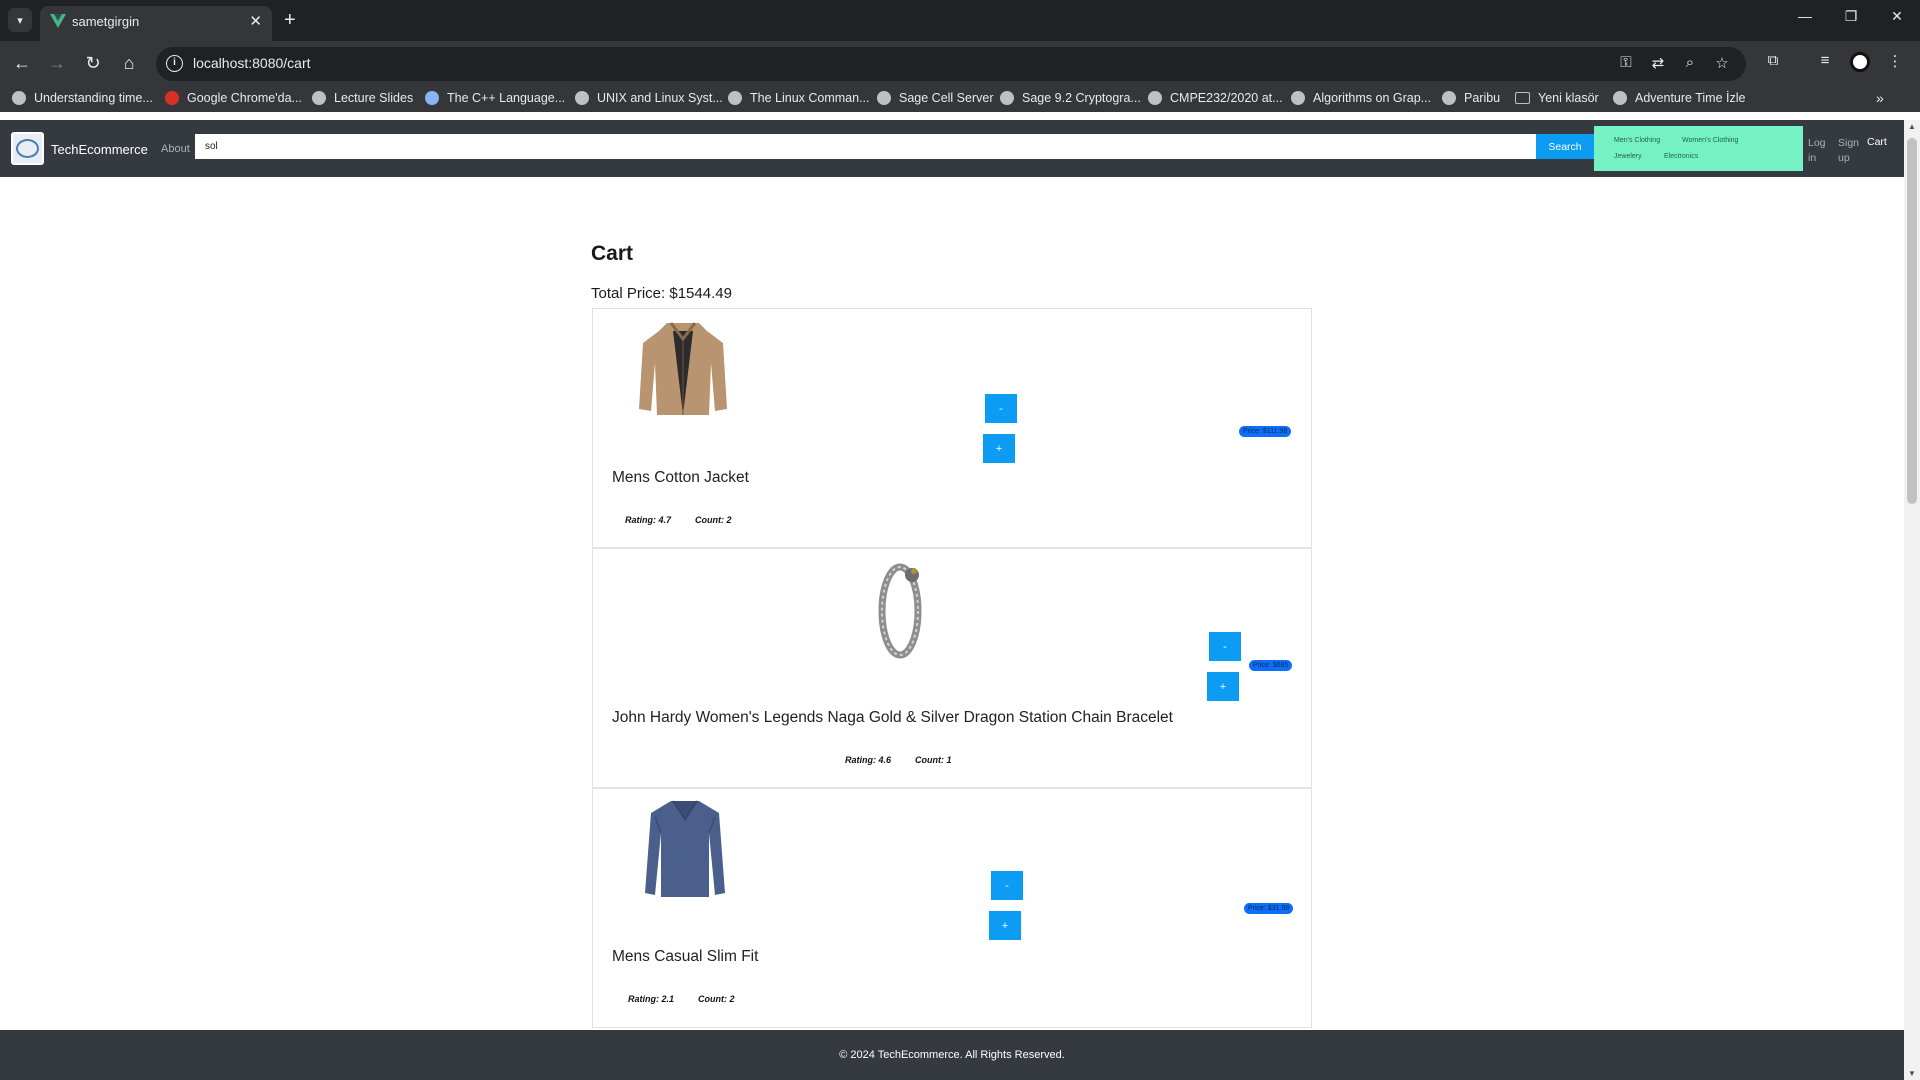 The image size is (1920, 1080). Describe the element at coordinates (1860, 62) in the screenshot. I see `profile-avatar` at that location.